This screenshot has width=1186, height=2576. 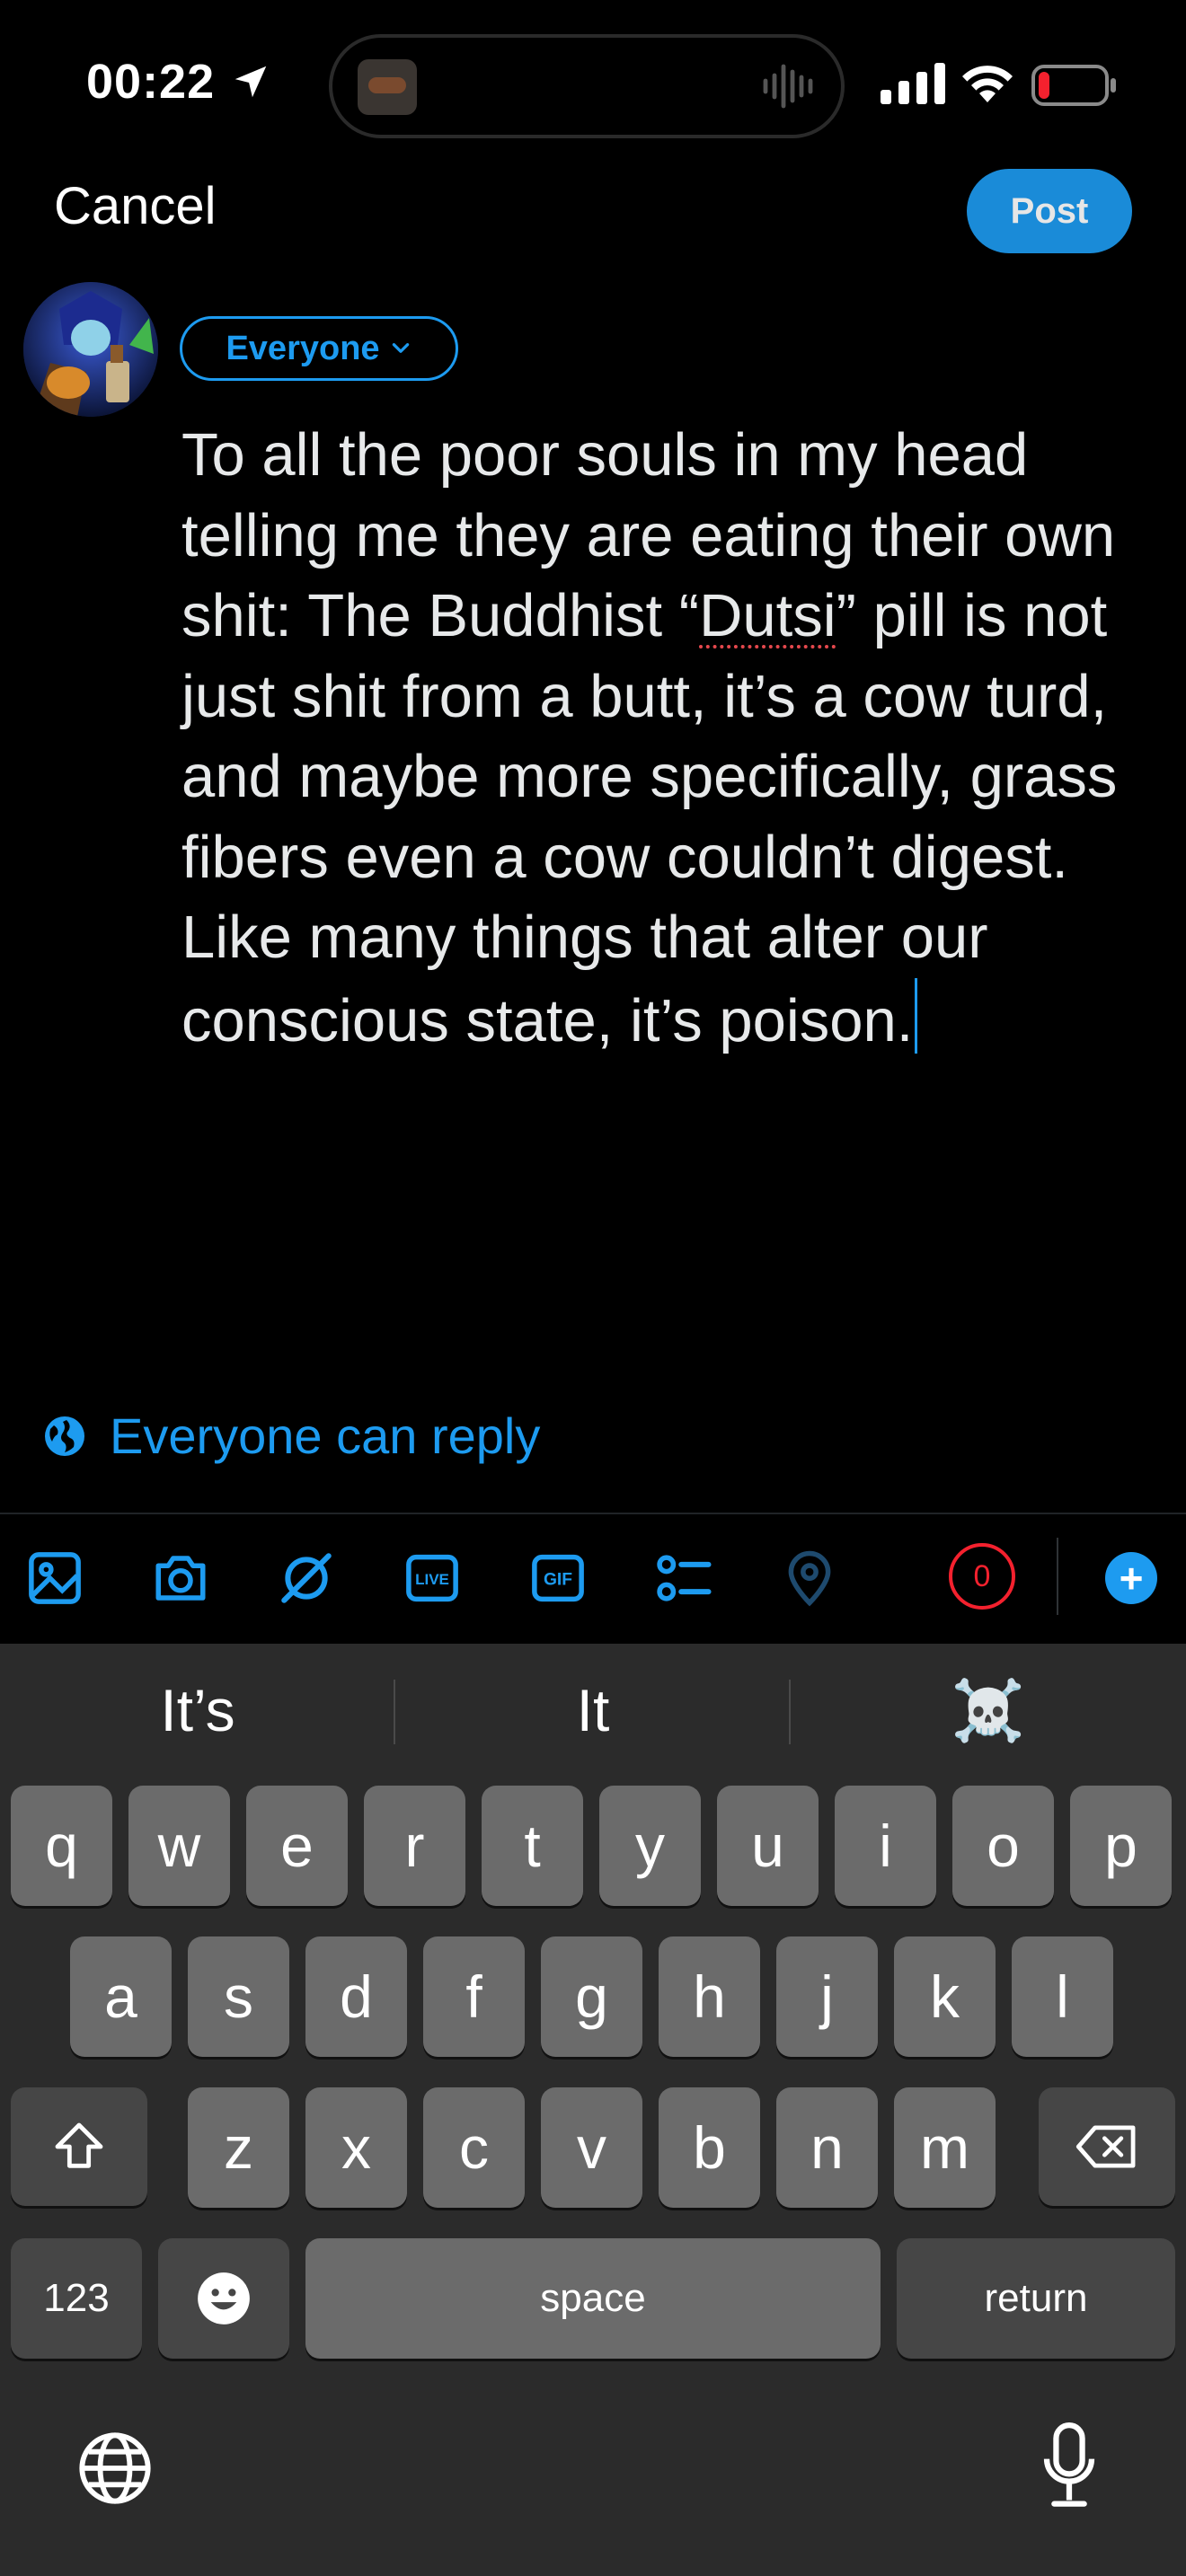 I want to click on key-w: w, so click(x=179, y=1846).